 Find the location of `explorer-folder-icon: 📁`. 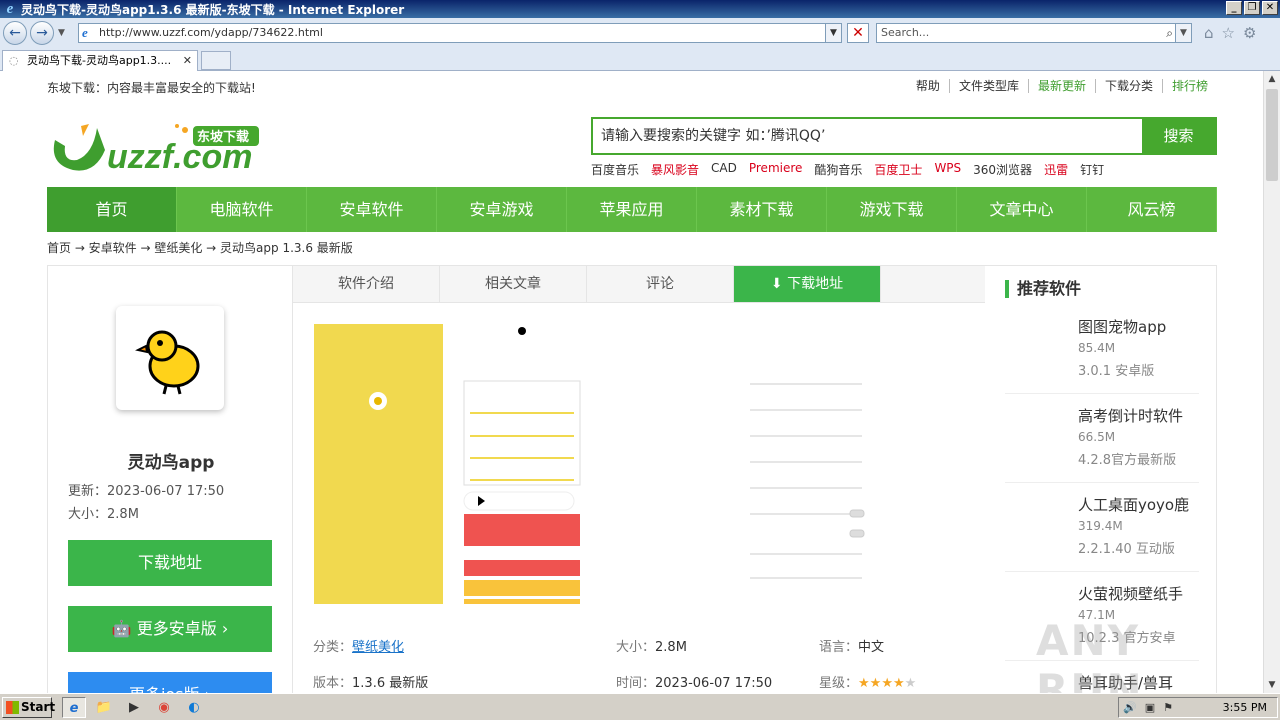

explorer-folder-icon: 📁 is located at coordinates (104, 707).